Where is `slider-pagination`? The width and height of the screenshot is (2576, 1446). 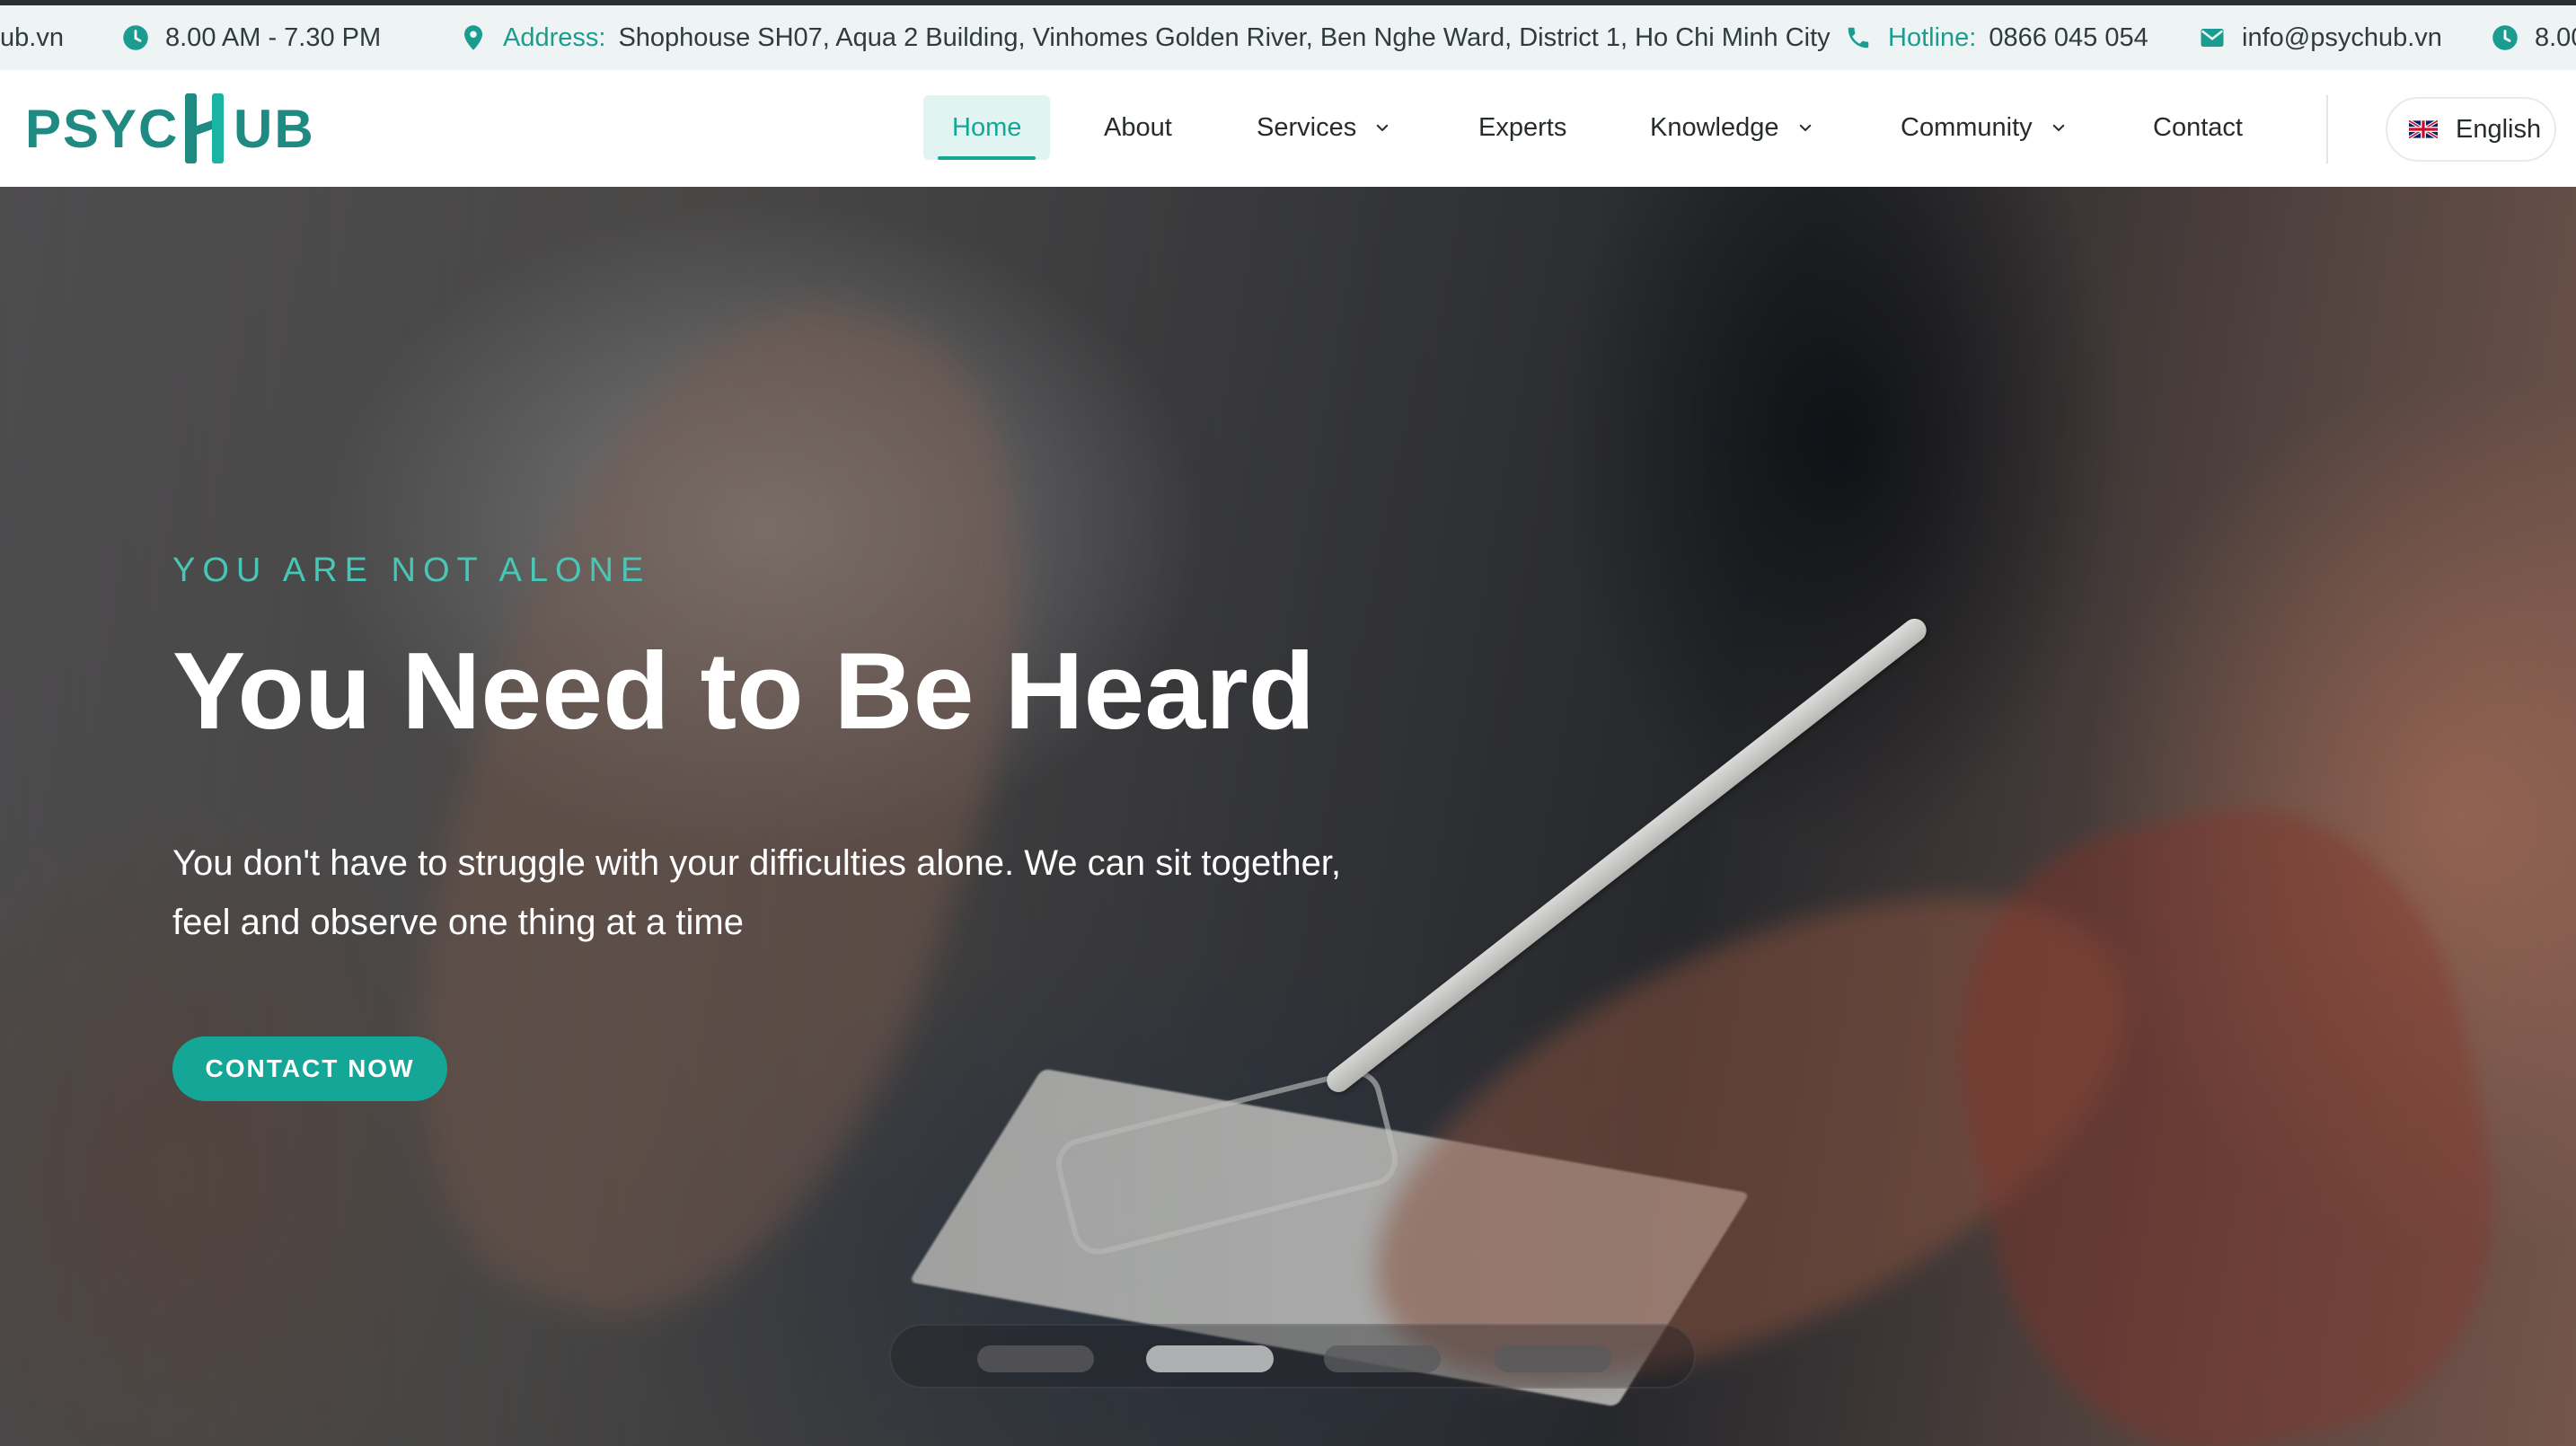
slider-pagination is located at coordinates (1292, 1356).